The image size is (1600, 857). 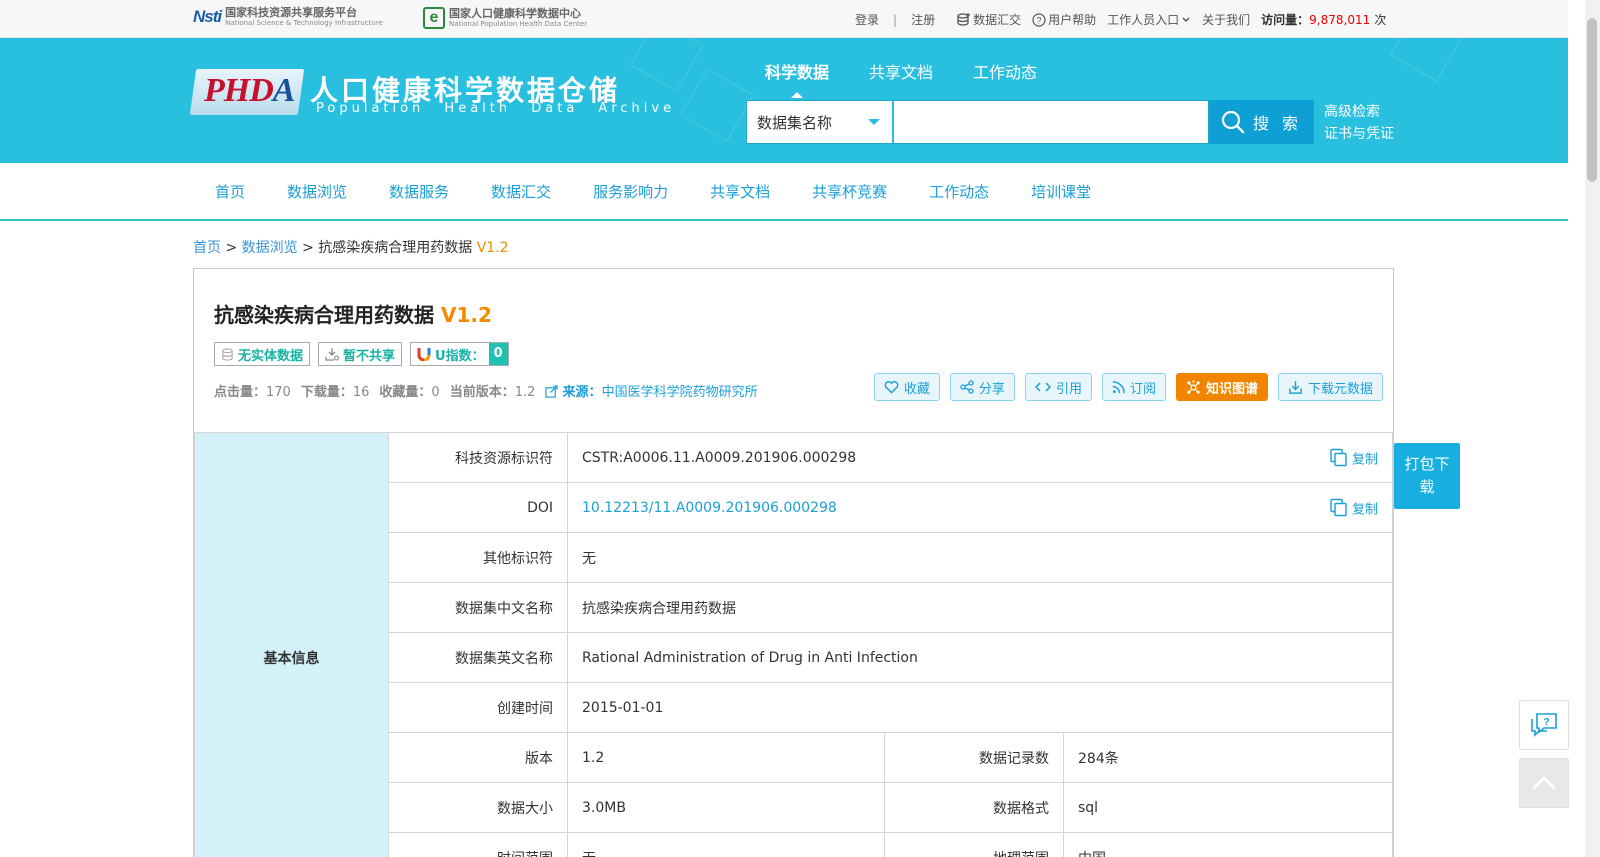 What do you see at coordinates (797, 78) in the screenshot?
I see `header-nav-science-data: 科学数据` at bounding box center [797, 78].